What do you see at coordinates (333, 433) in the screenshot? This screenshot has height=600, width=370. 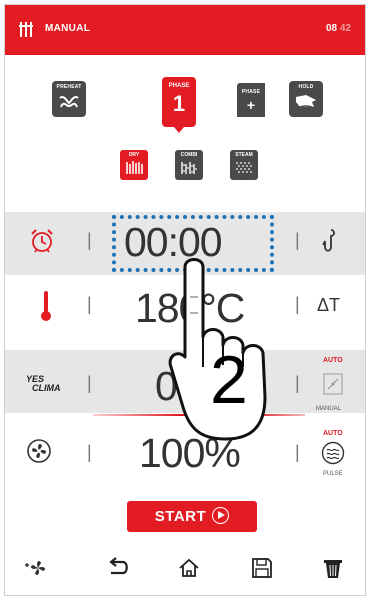 I see `fan-auto-tag: AUTO` at bounding box center [333, 433].